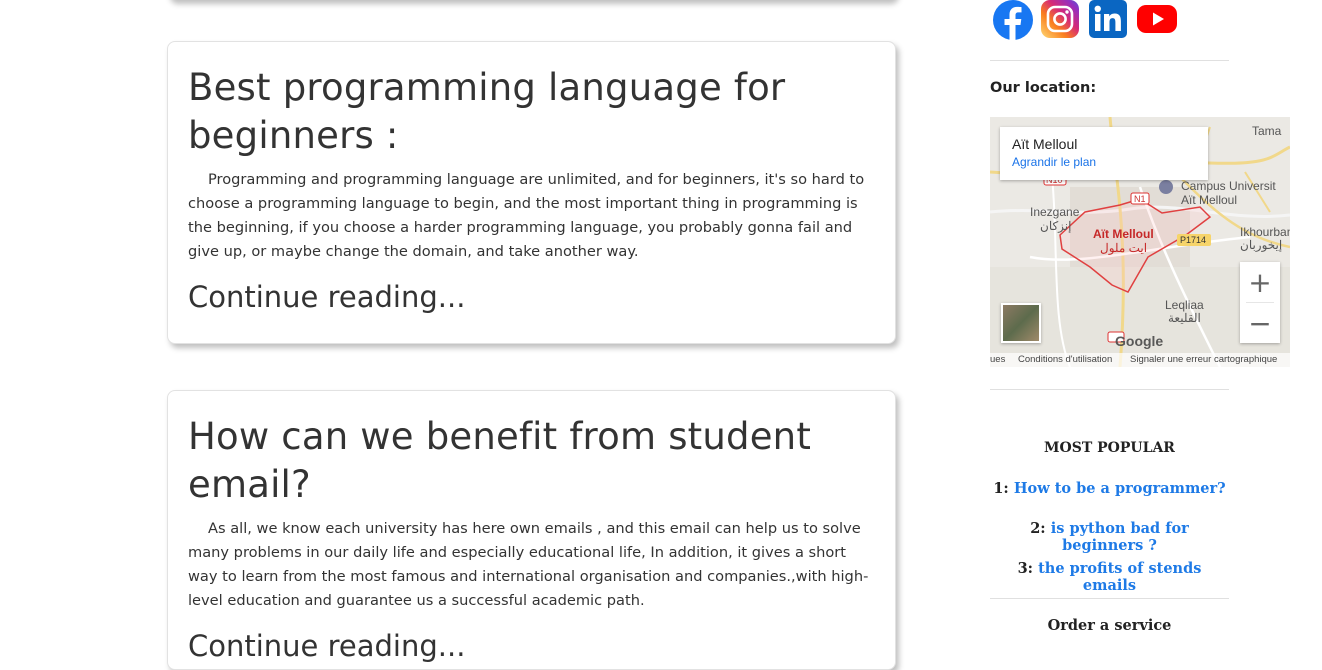  I want to click on popular-item: 3: the profits of stends emails, so click(1109, 577).